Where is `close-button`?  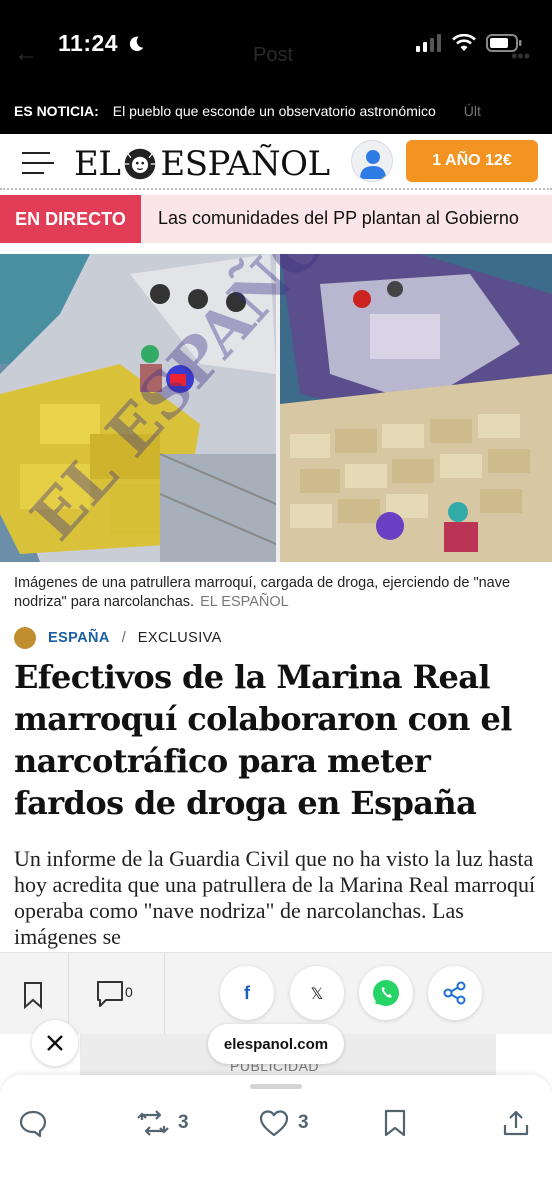
close-button is located at coordinates (55, 1043).